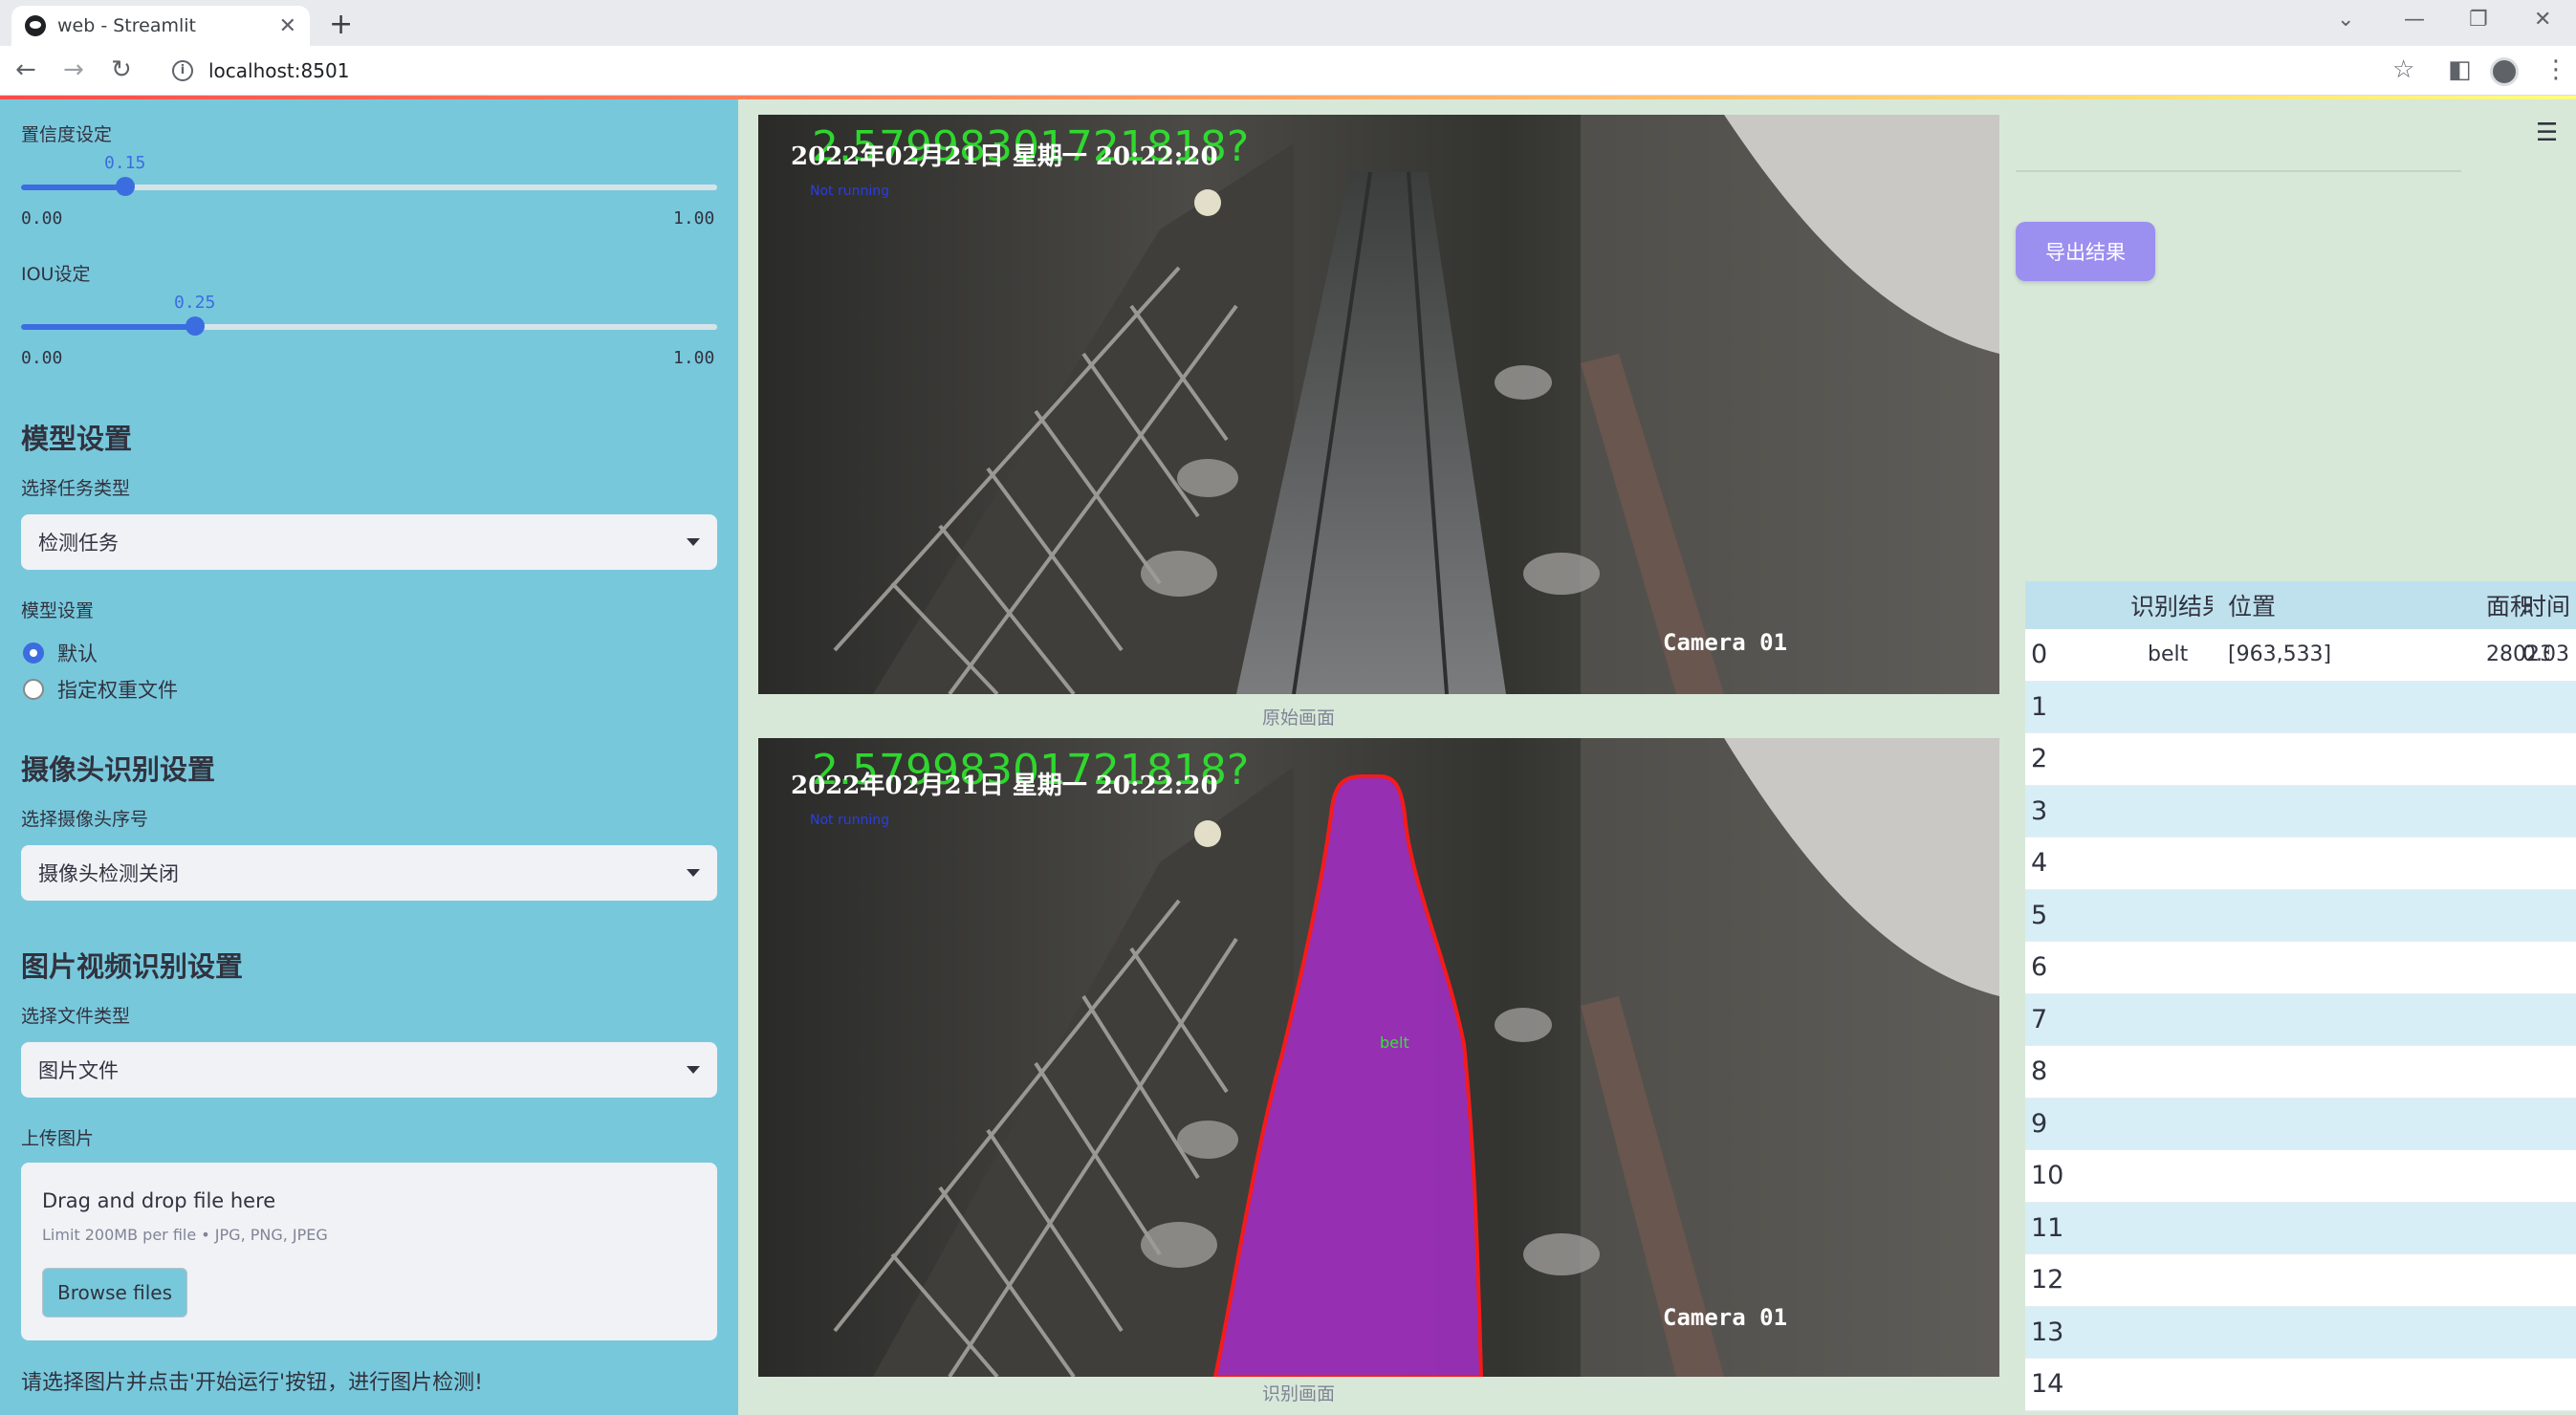 This screenshot has height=1415, width=2576. What do you see at coordinates (2555, 69) in the screenshot?
I see `browser-menu-icon: ⋮` at bounding box center [2555, 69].